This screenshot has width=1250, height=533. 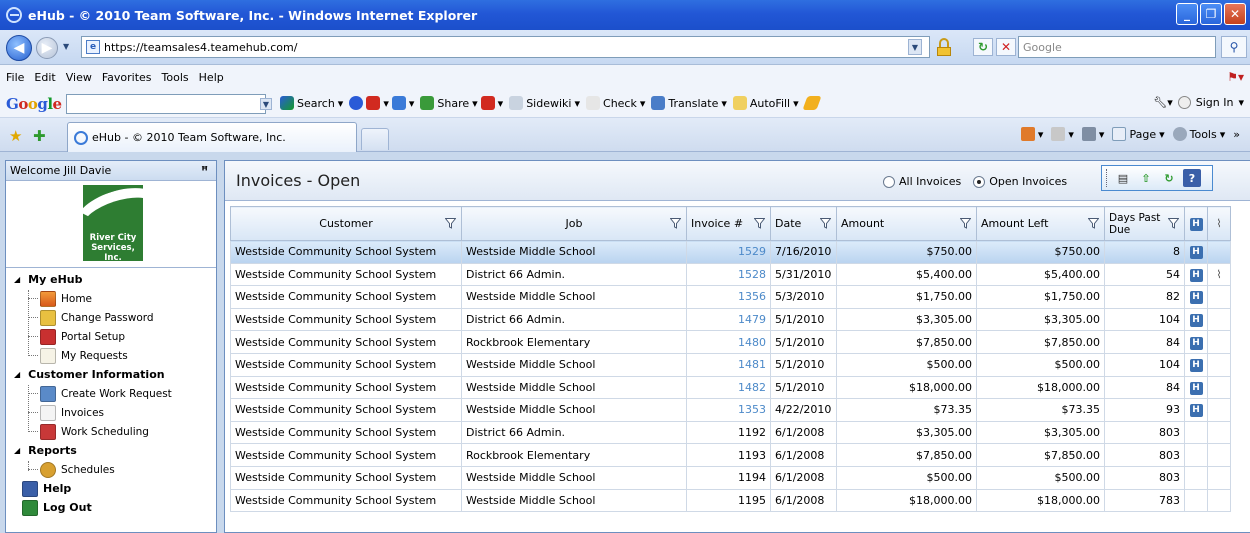 I want to click on ie-flag-icon: ⚑▾, so click(x=1235, y=77).